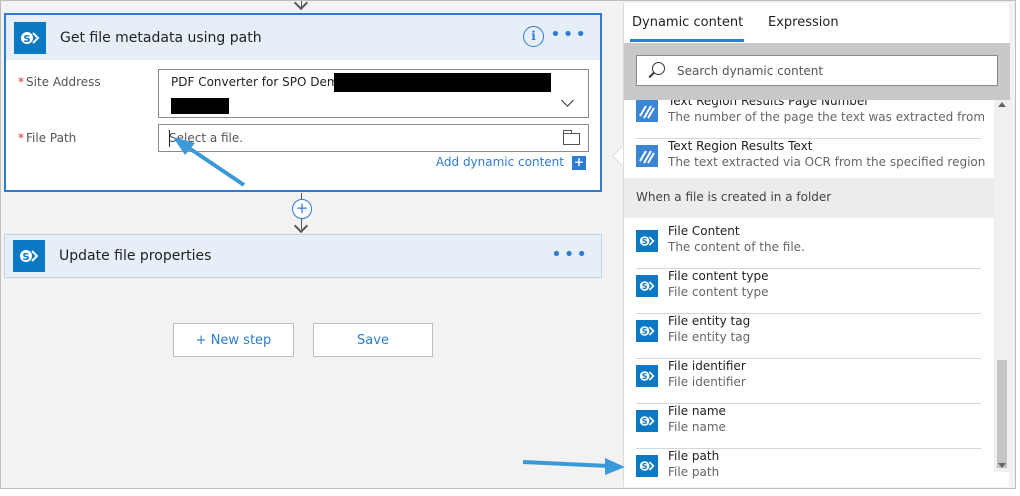 The width and height of the screenshot is (1020, 496). What do you see at coordinates (694, 456) in the screenshot?
I see `item-title: File path` at bounding box center [694, 456].